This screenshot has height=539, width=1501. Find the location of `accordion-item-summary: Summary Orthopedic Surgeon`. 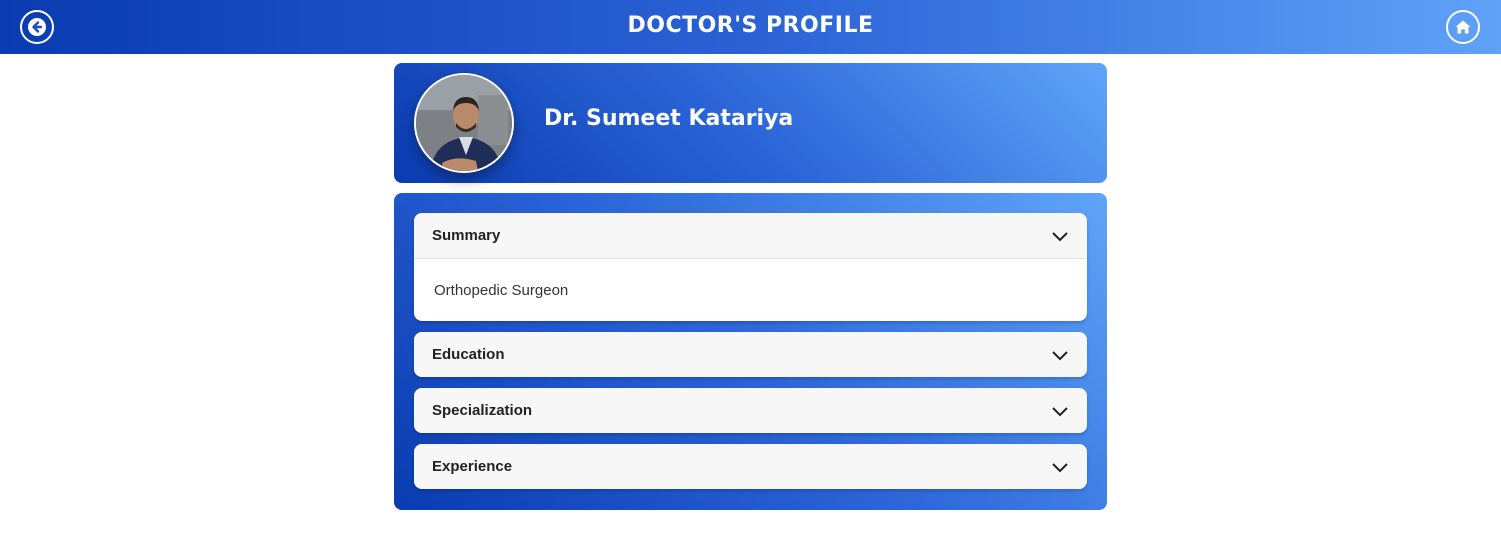

accordion-item-summary: Summary Orthopedic Surgeon is located at coordinates (750, 267).